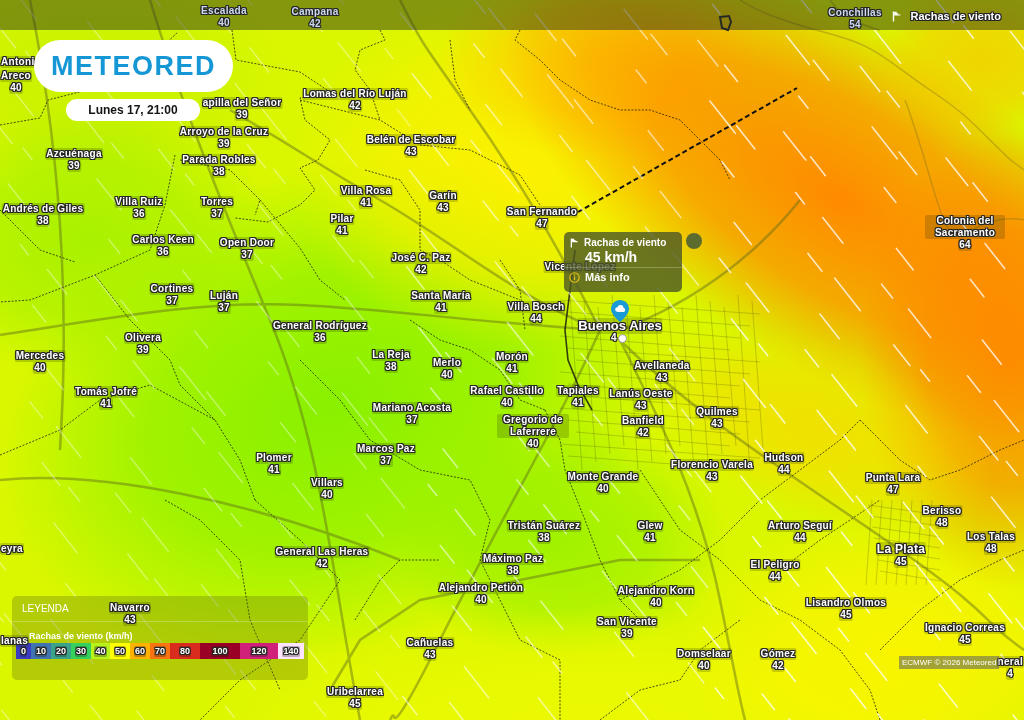 This screenshot has height=720, width=1024. What do you see at coordinates (643, 421) in the screenshot?
I see `place-name: Banfield` at bounding box center [643, 421].